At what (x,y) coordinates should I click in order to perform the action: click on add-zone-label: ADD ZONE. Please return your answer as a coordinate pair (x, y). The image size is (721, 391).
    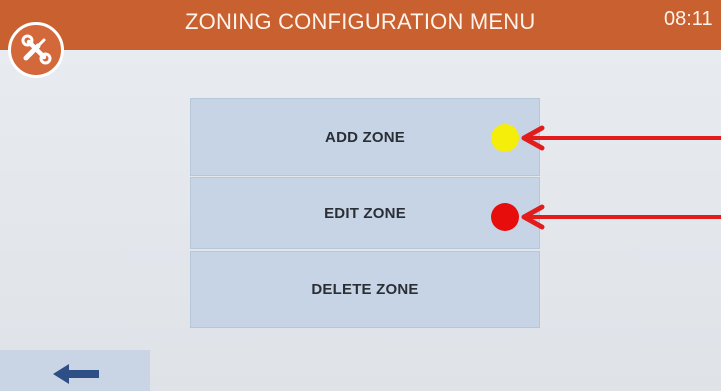
    Looking at the image, I should click on (365, 137).